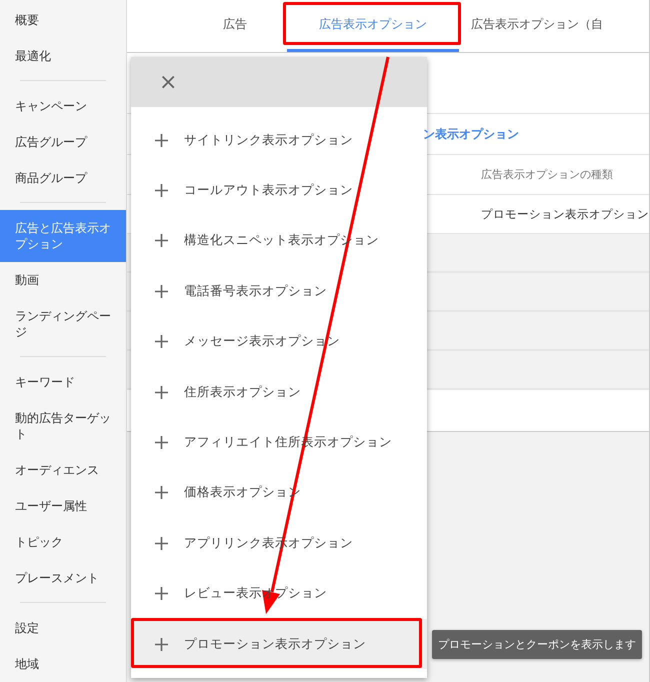 The width and height of the screenshot is (650, 682). Describe the element at coordinates (279, 392) in the screenshot. I see `menu-item: 住所表示オプション` at that location.